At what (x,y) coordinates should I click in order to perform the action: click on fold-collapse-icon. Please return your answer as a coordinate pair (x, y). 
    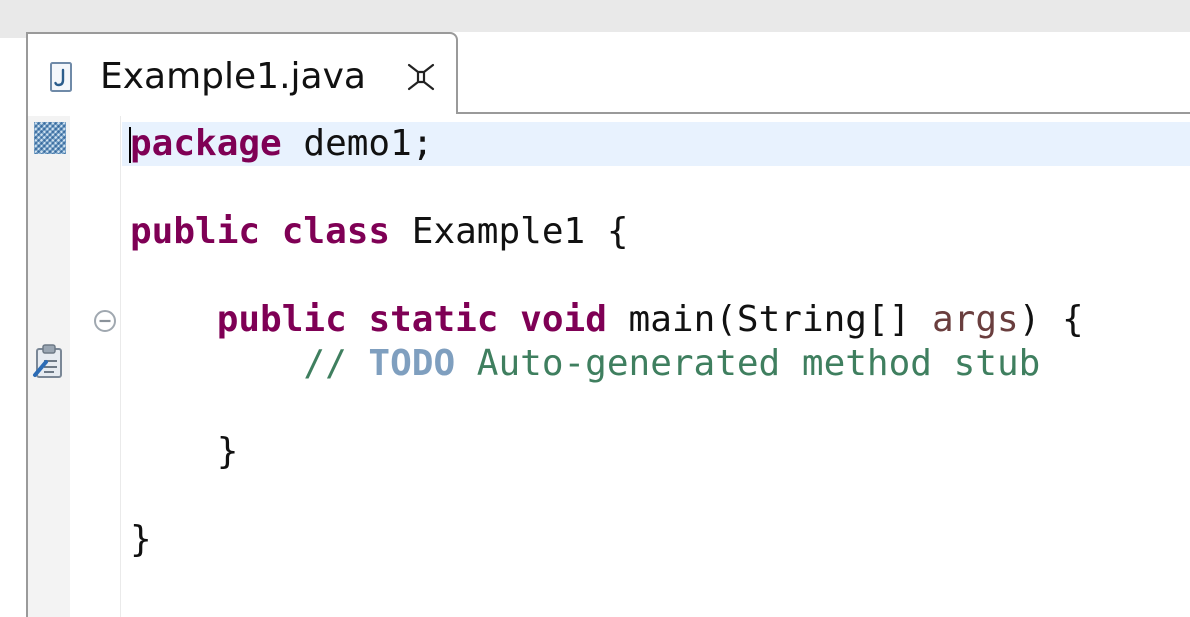
    Looking at the image, I should click on (105, 321).